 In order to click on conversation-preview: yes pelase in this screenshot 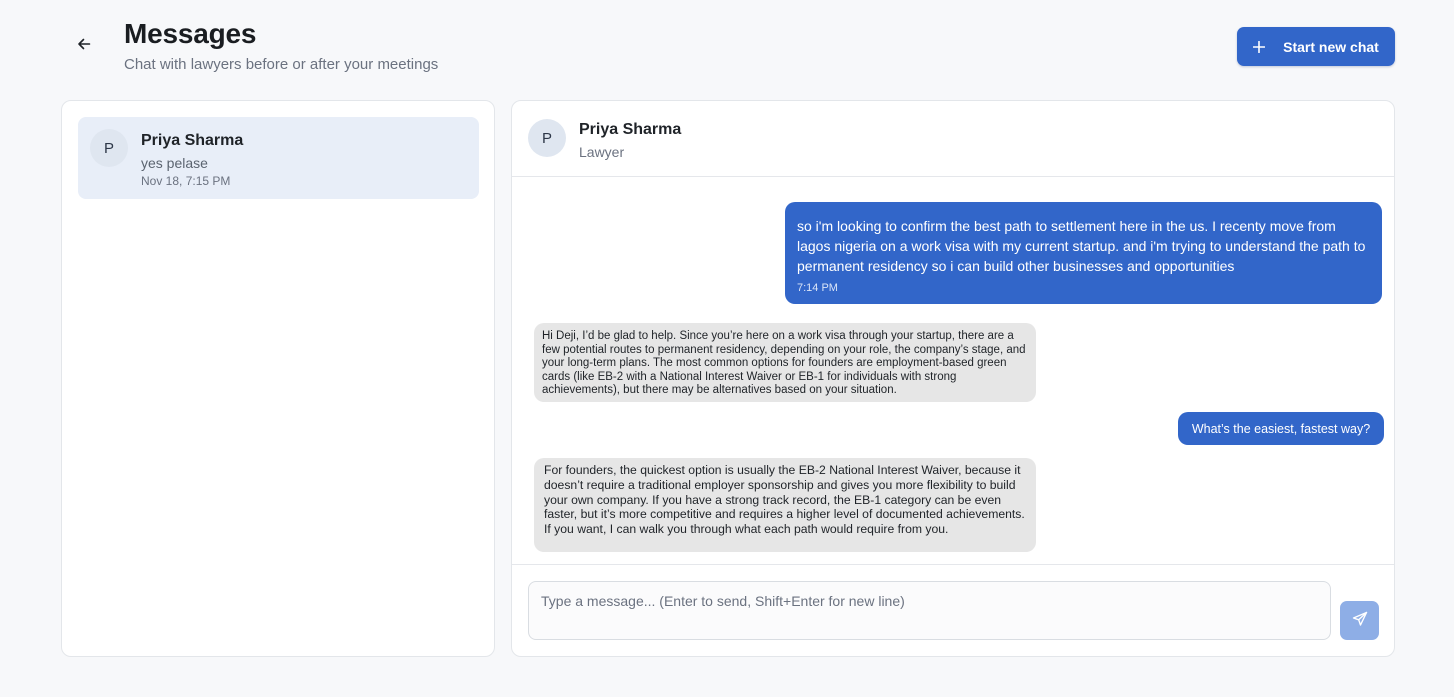, I will do `click(174, 163)`.